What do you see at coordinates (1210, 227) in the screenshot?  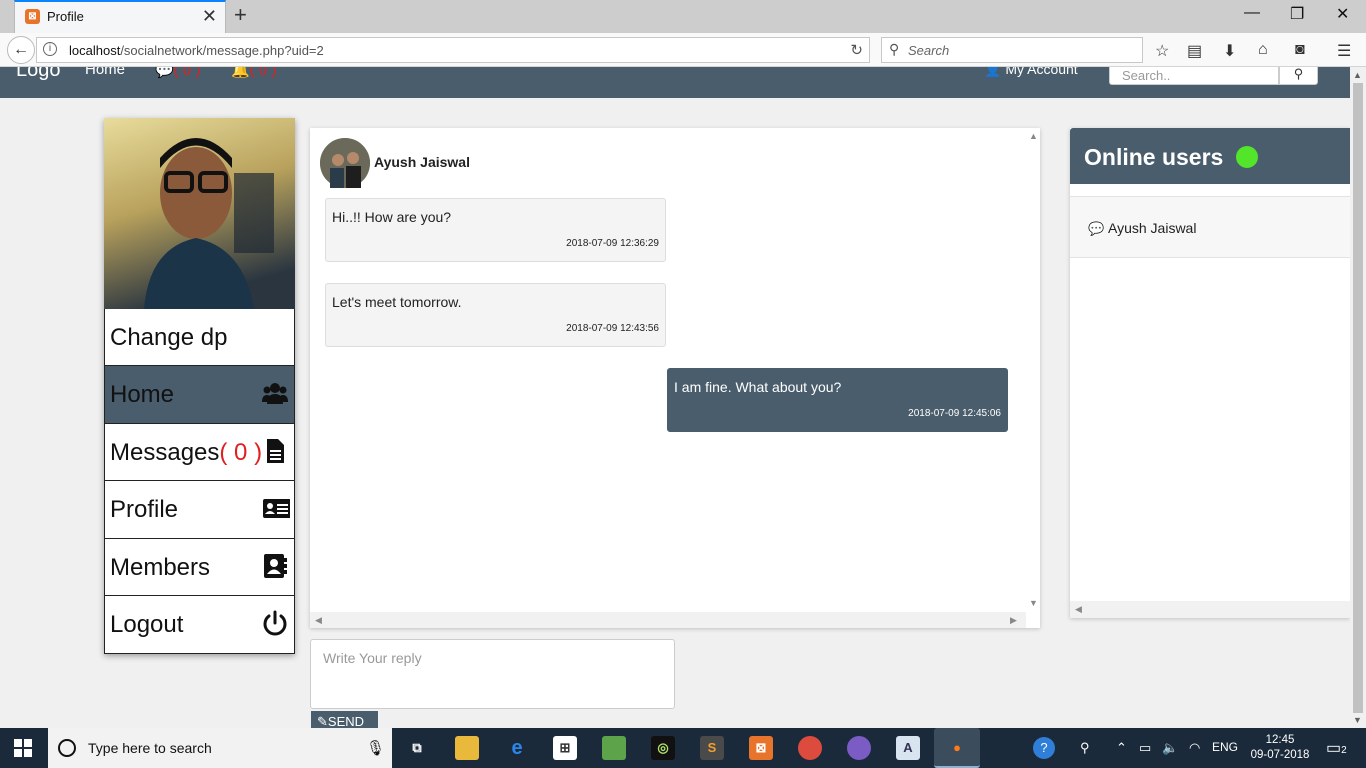 I see `online-user-item: 💬 Ayush Jaiswal` at bounding box center [1210, 227].